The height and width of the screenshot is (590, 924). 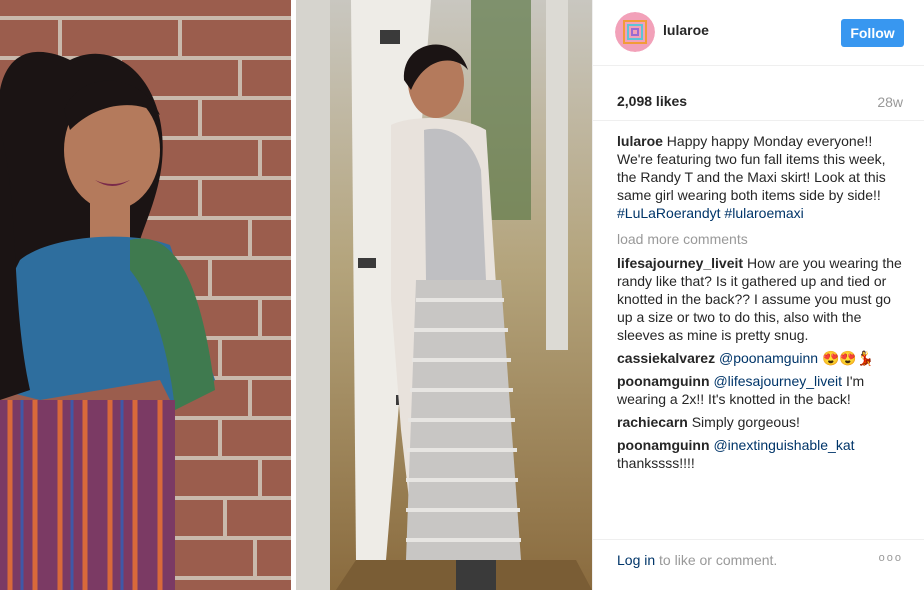 What do you see at coordinates (762, 239) in the screenshot?
I see `load-more-comments-link: load more comments` at bounding box center [762, 239].